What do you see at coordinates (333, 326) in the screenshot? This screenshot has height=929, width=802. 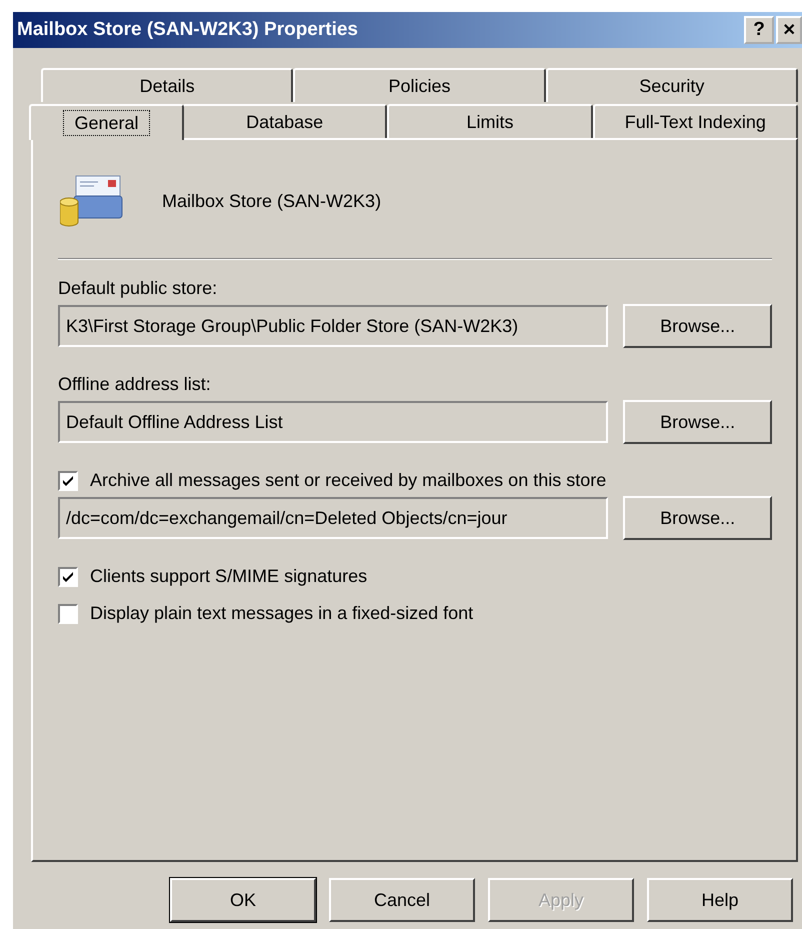 I see `input-field: K3\First Storage Group\Public Folder Store (SAN-W2K3)` at bounding box center [333, 326].